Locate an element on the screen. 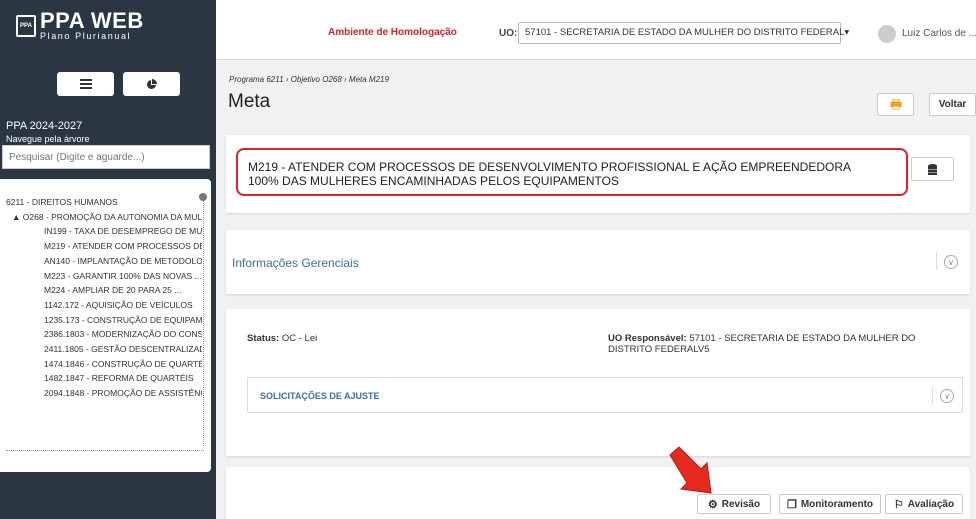 The image size is (976, 519). monitoramento-button: ❐ Monitoramento is located at coordinates (830, 504).